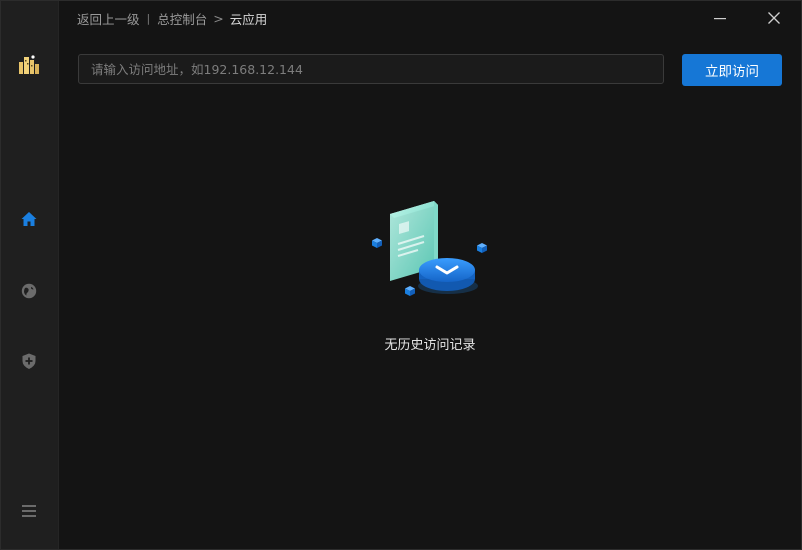  What do you see at coordinates (371, 69) in the screenshot?
I see `address-input` at bounding box center [371, 69].